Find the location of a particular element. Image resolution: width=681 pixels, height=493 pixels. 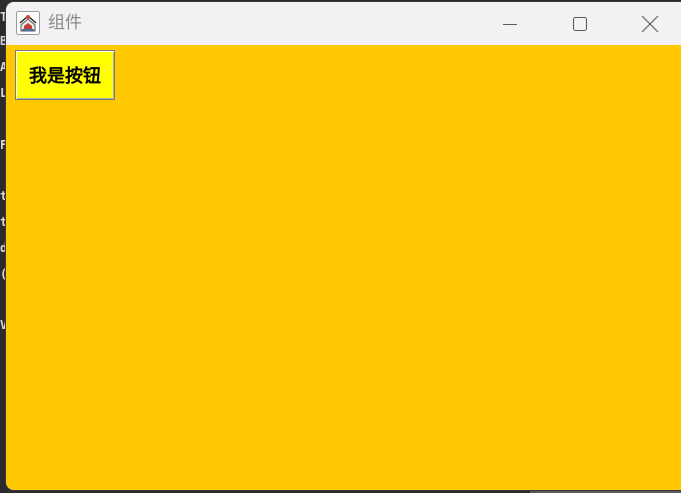

maximize-button is located at coordinates (580, 23).